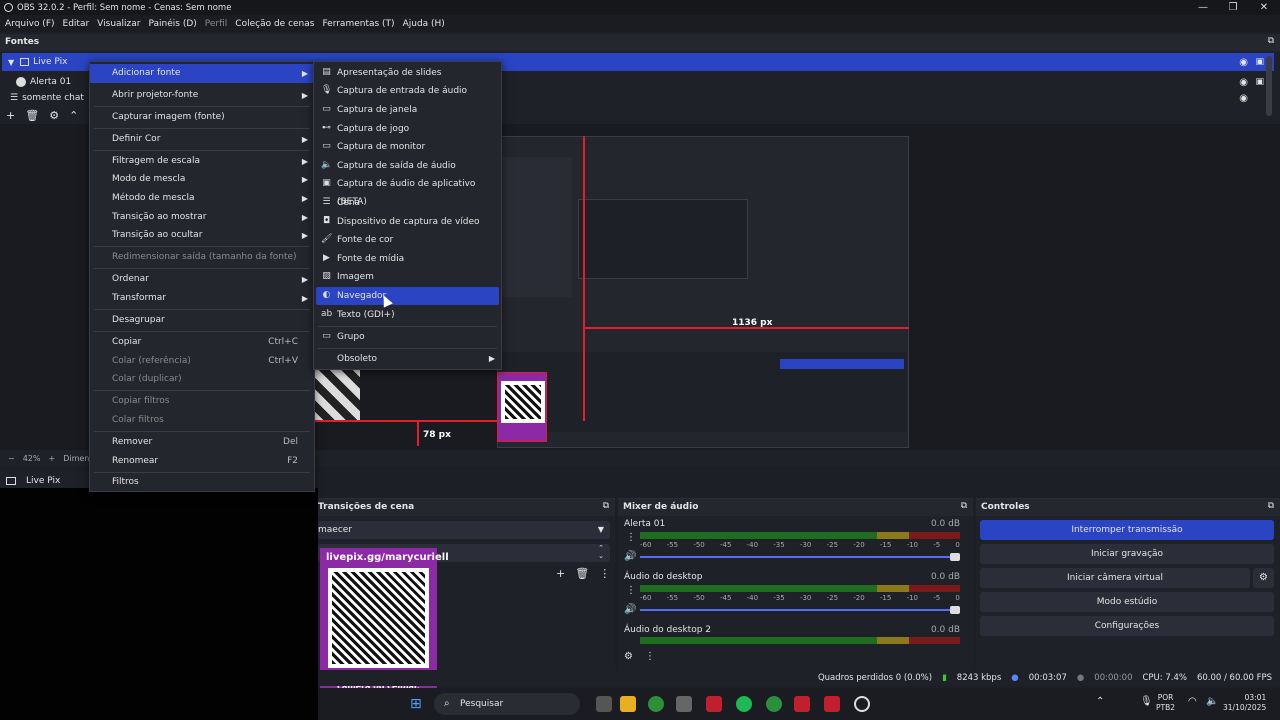 Image resolution: width=1280 pixels, height=720 pixels. Describe the element at coordinates (1146, 701) in the screenshot. I see `mic-icon: 🎙` at that location.